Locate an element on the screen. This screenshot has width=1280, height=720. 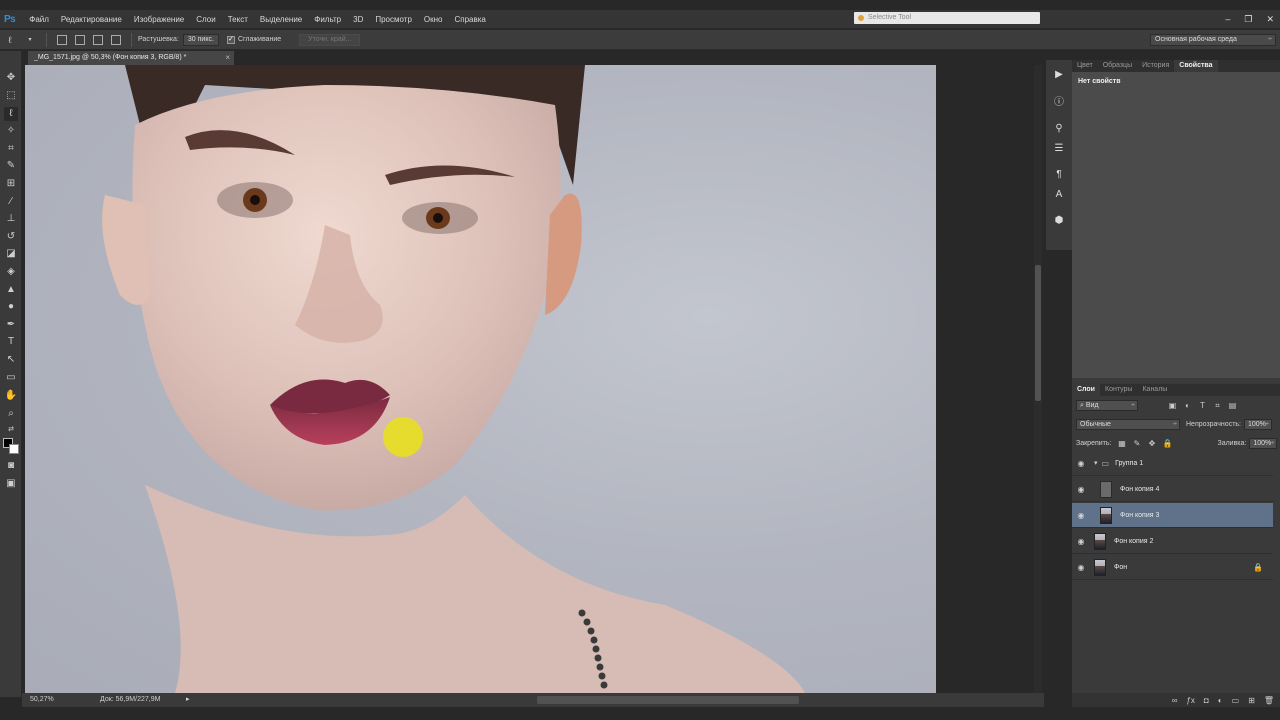
brush-presets-icon: ⚲ is located at coordinates (1059, 129).